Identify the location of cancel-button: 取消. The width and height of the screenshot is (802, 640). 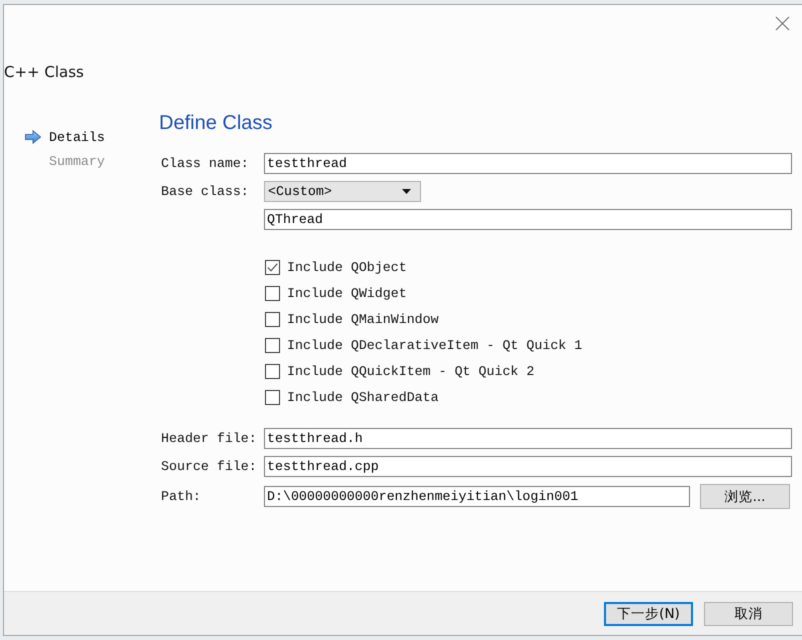
(748, 614).